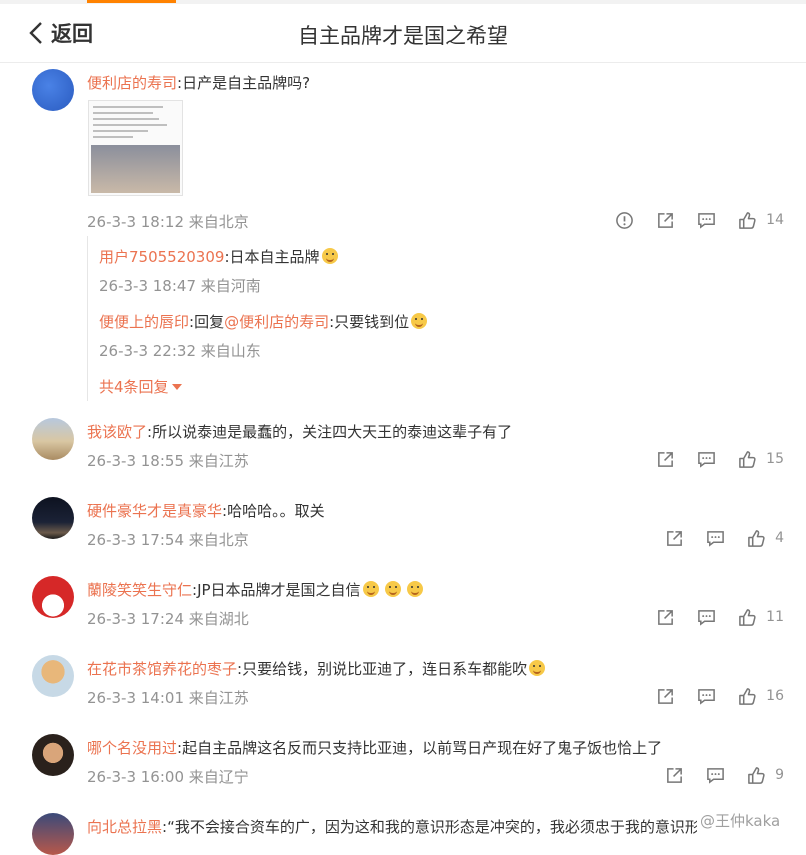 The image size is (806, 855). I want to click on comment-meta: 26-3-3 18:12 来自北京, so click(168, 222).